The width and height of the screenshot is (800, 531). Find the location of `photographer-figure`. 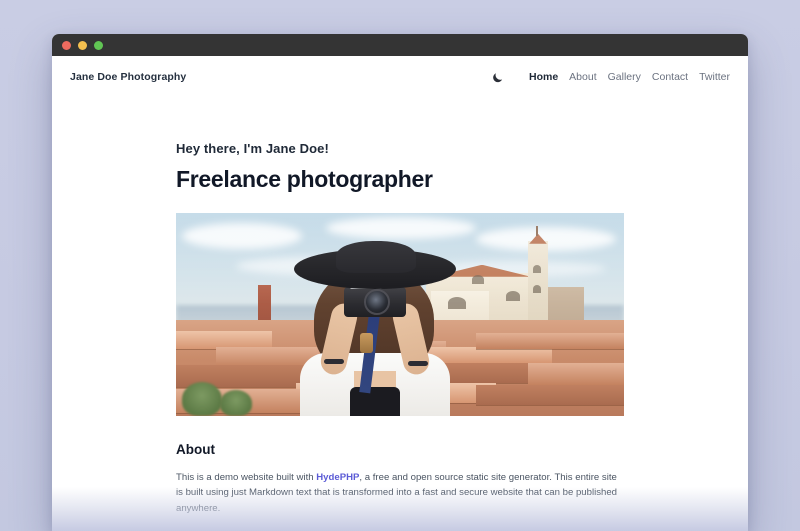

photographer-figure is located at coordinates (374, 328).